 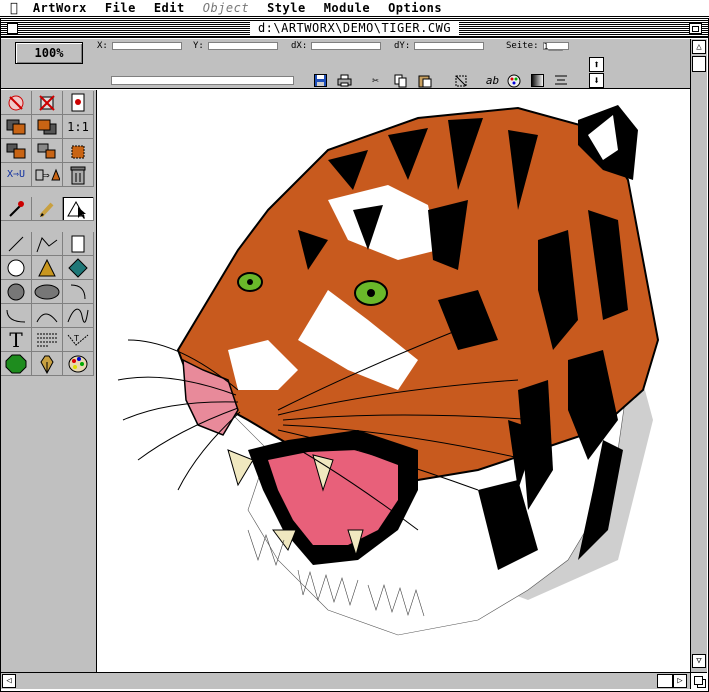 What do you see at coordinates (513, 80) in the screenshot?
I see `palette-icon` at bounding box center [513, 80].